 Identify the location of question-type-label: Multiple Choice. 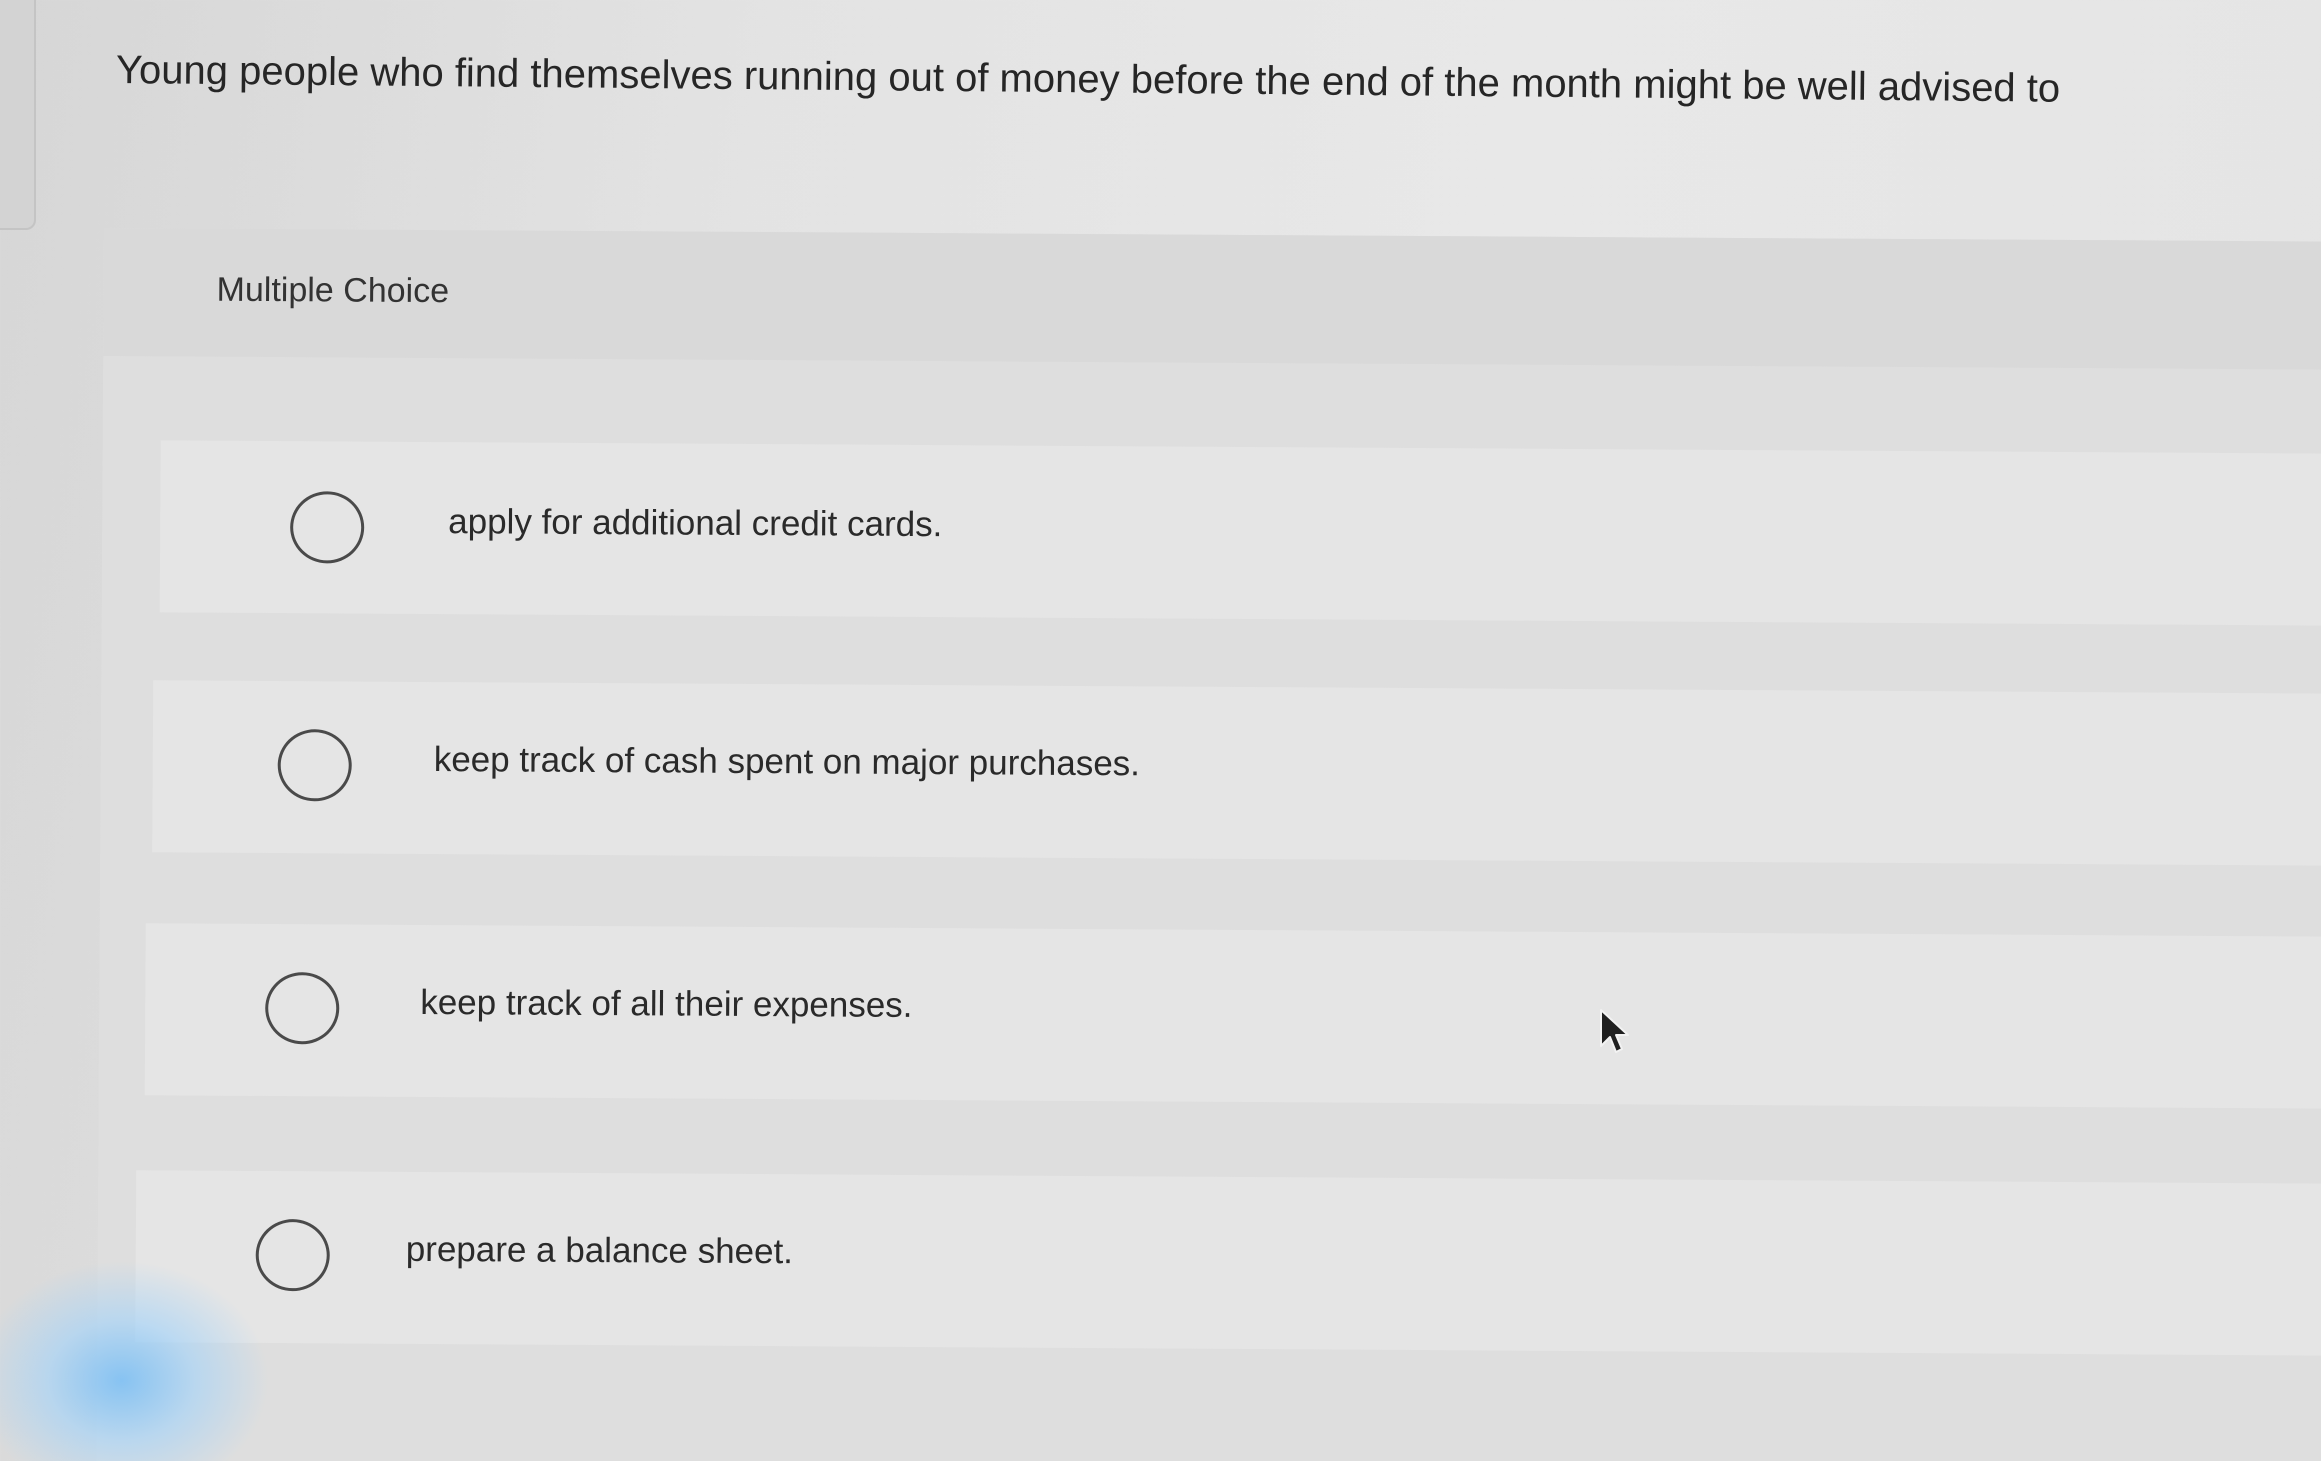
(333, 290).